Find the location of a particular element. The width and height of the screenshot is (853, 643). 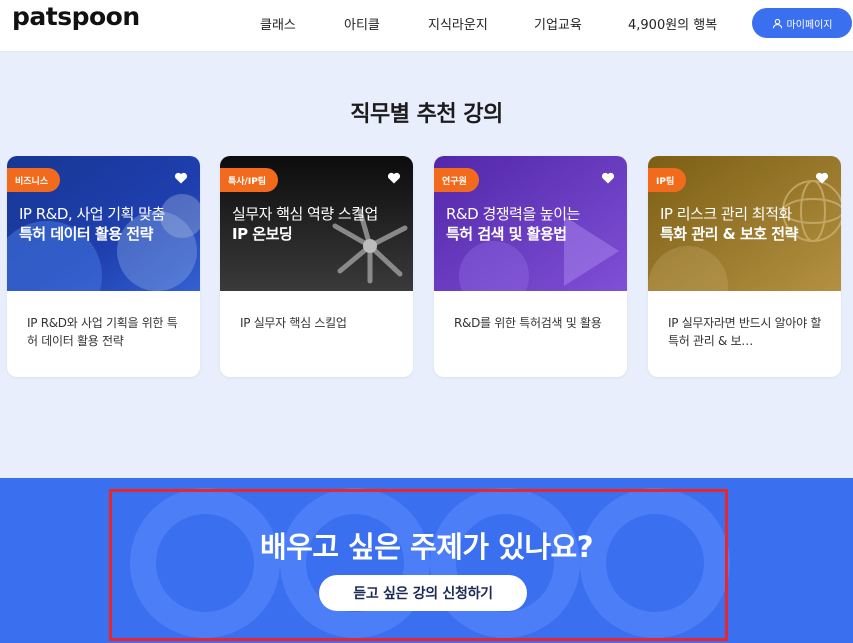

mypage-button: 마이페이지 is located at coordinates (802, 23).